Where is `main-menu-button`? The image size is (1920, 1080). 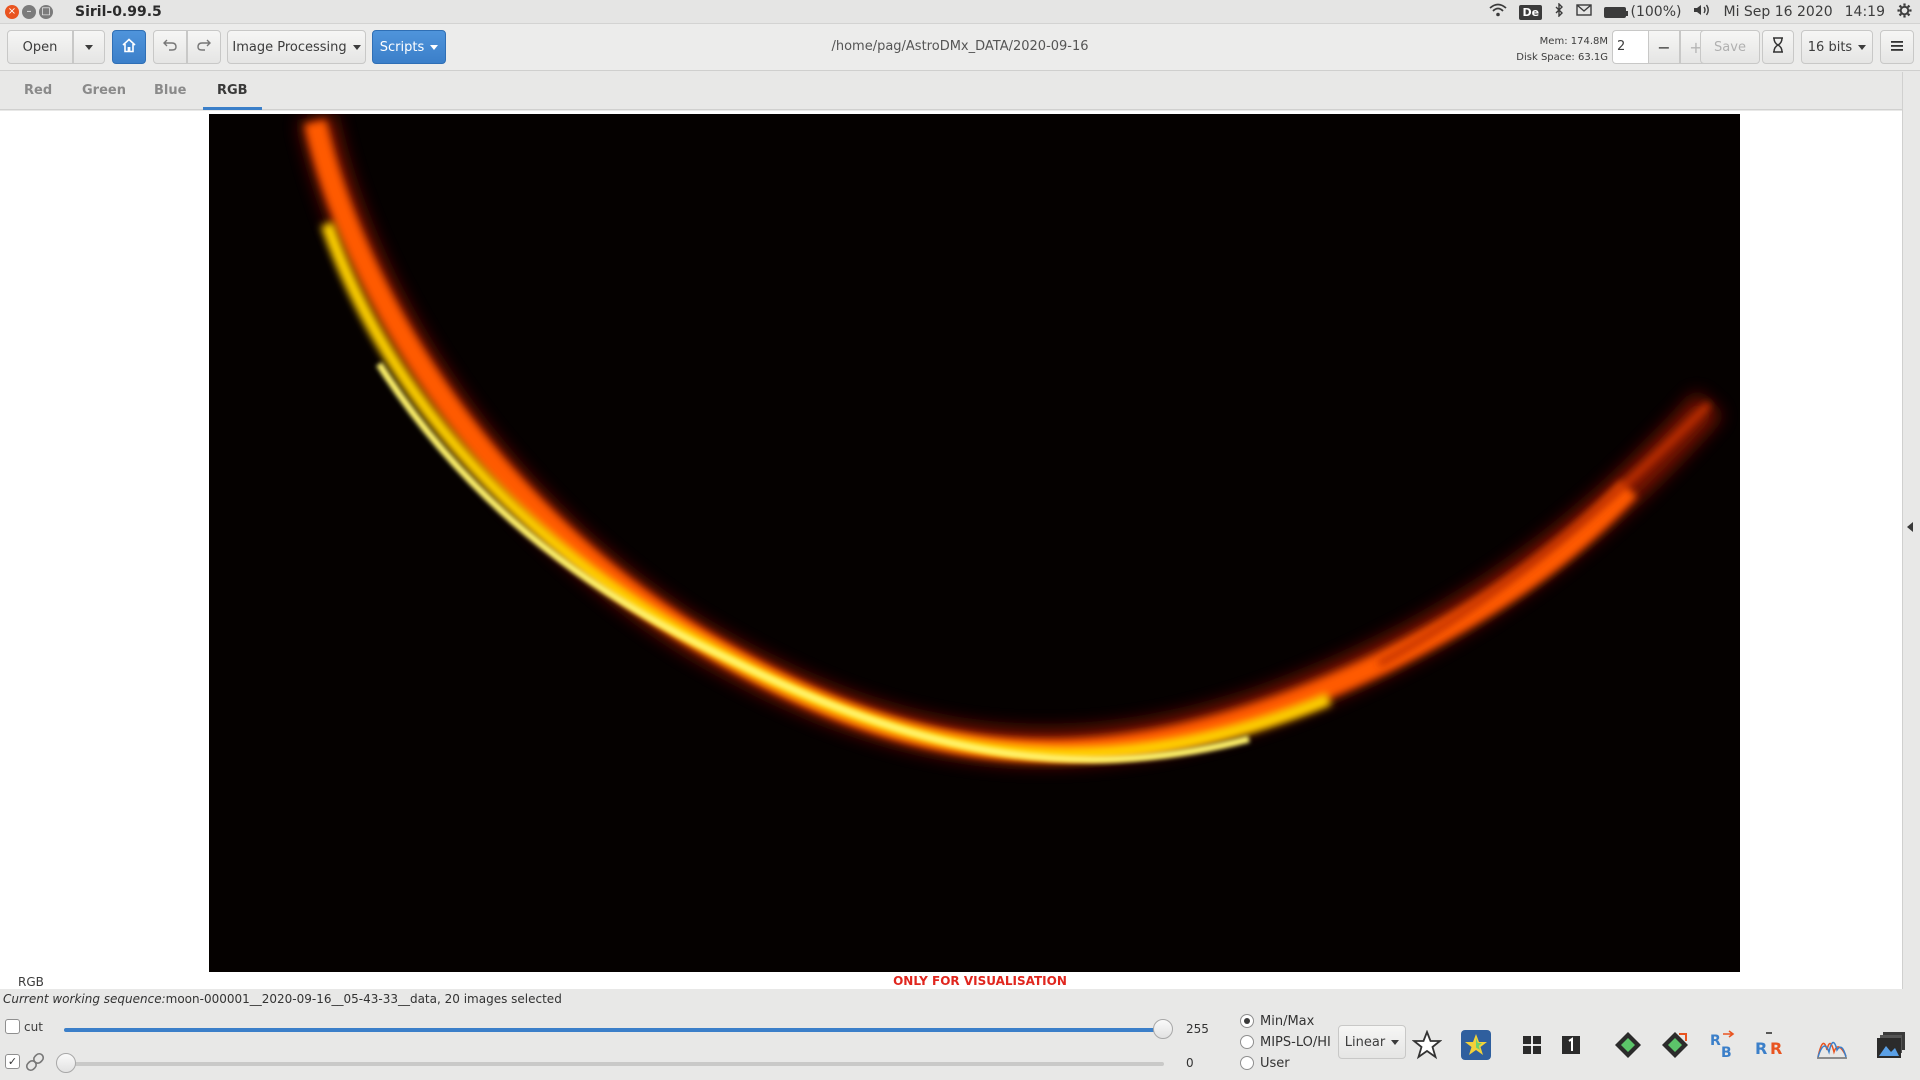
main-menu-button is located at coordinates (1897, 47).